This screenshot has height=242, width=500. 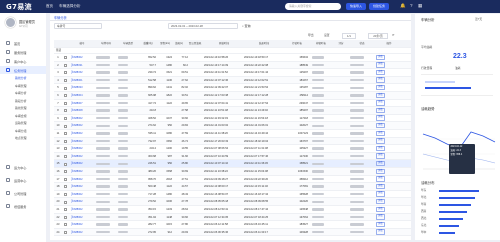 I want to click on column-header: 里程(km), so click(x=165, y=44).